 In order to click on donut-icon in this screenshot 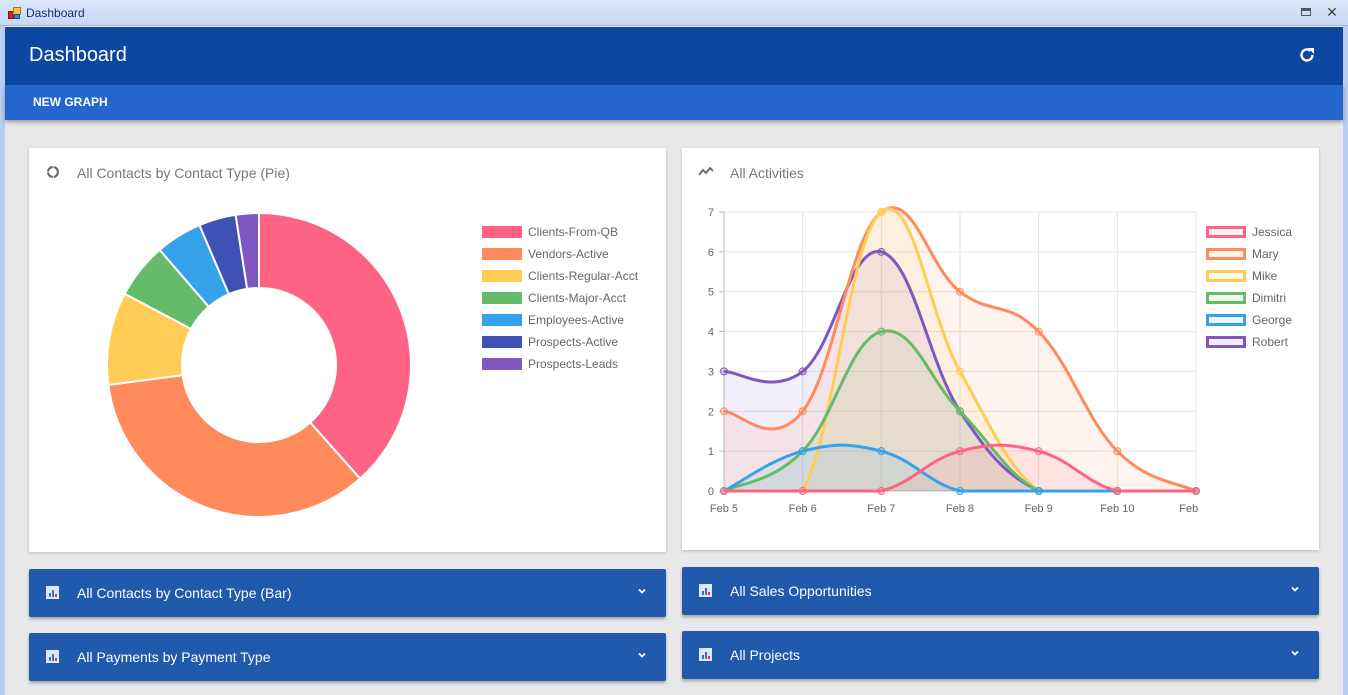, I will do `click(53, 172)`.